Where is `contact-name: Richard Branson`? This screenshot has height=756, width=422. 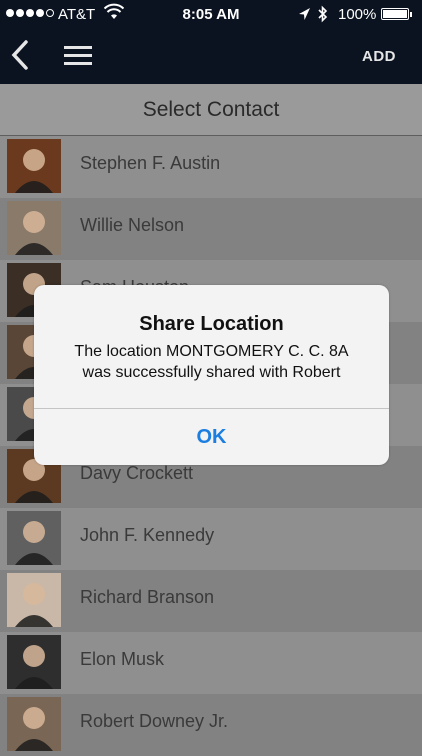 contact-name: Richard Branson is located at coordinates (147, 597).